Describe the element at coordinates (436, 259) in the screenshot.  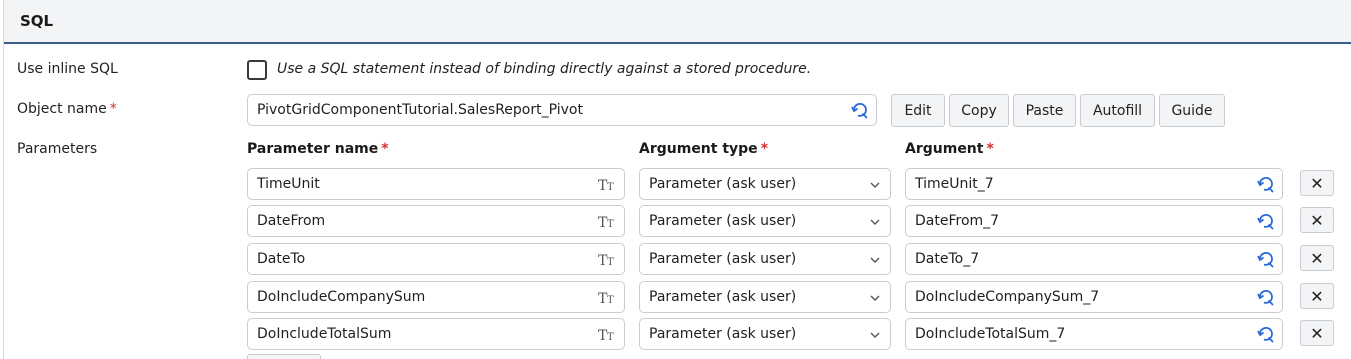
I see `parameter-name-input: DateTo T T` at that location.